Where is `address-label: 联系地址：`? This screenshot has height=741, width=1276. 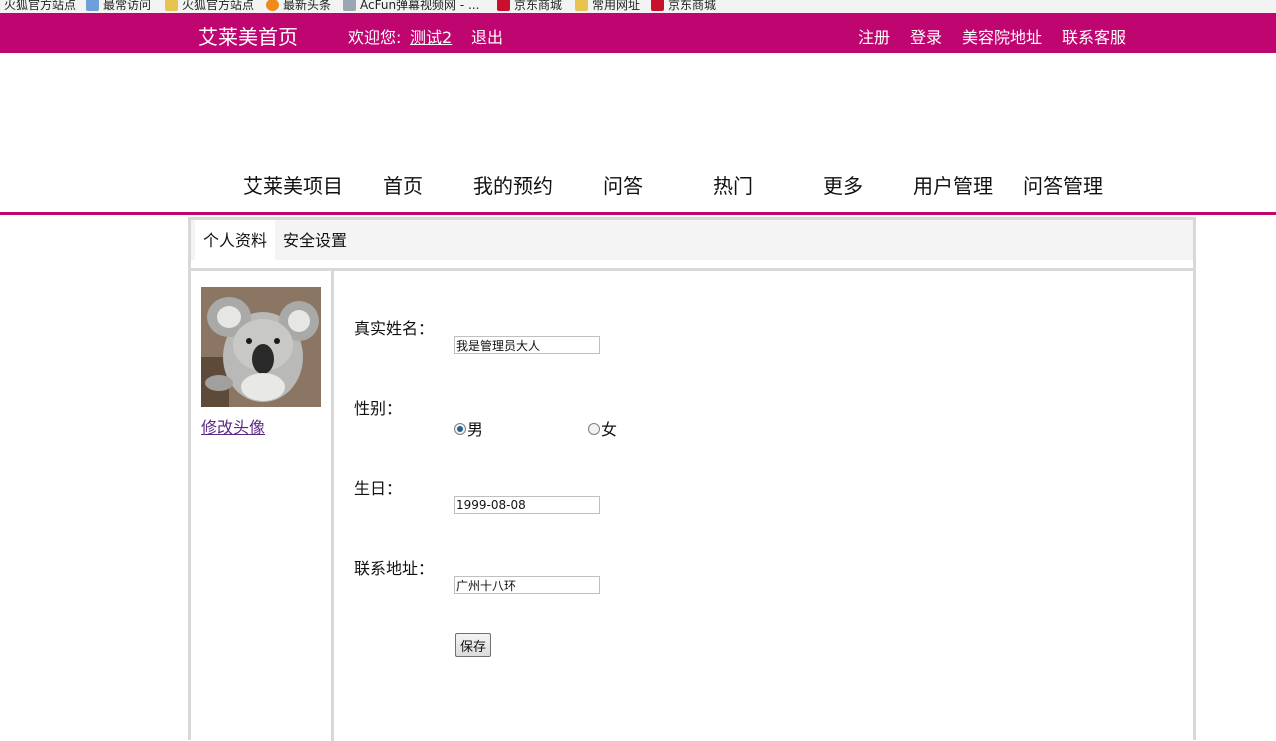
address-label: 联系地址： is located at coordinates (394, 568).